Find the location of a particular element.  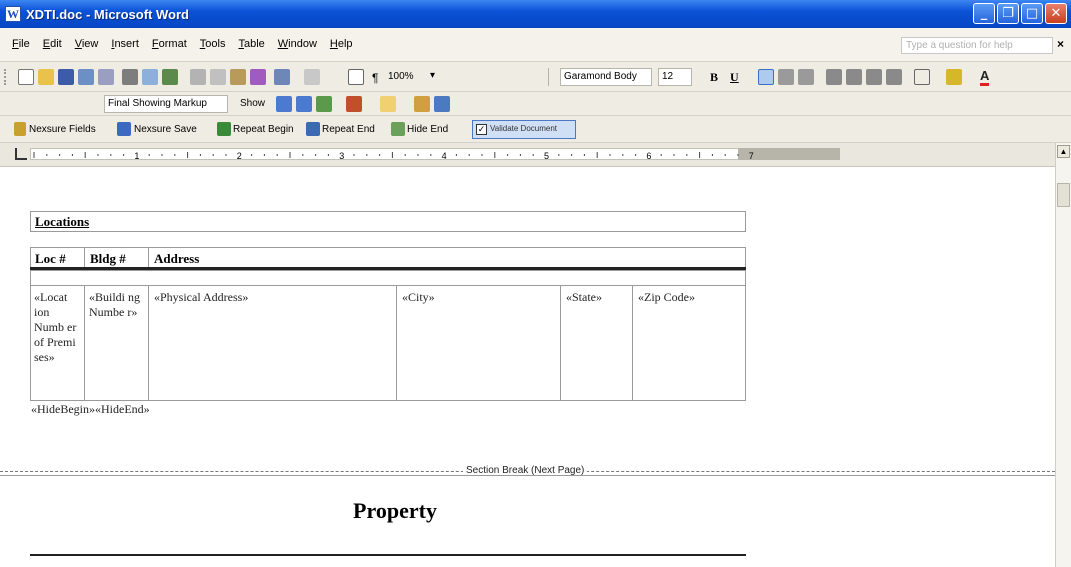

undo-icon is located at coordinates (282, 77).